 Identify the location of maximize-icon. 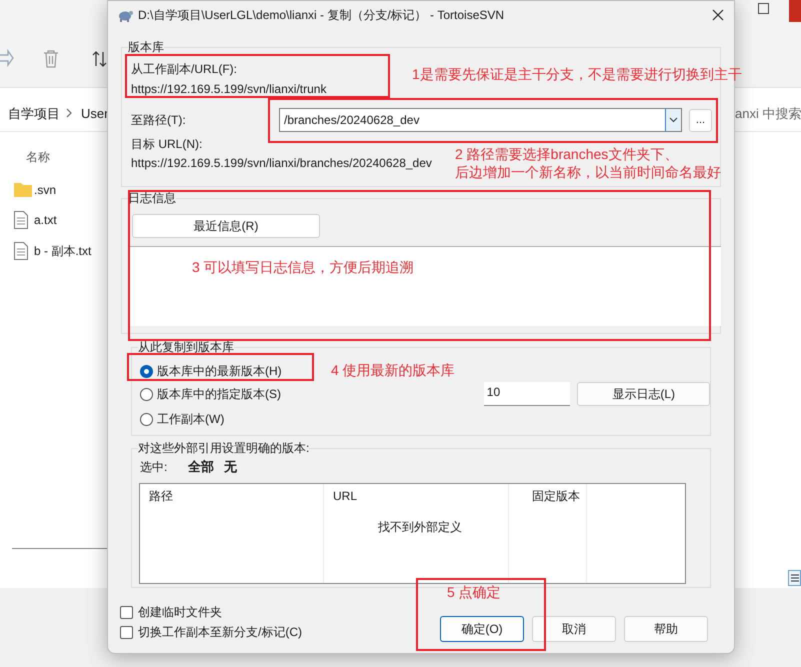
(763, 8).